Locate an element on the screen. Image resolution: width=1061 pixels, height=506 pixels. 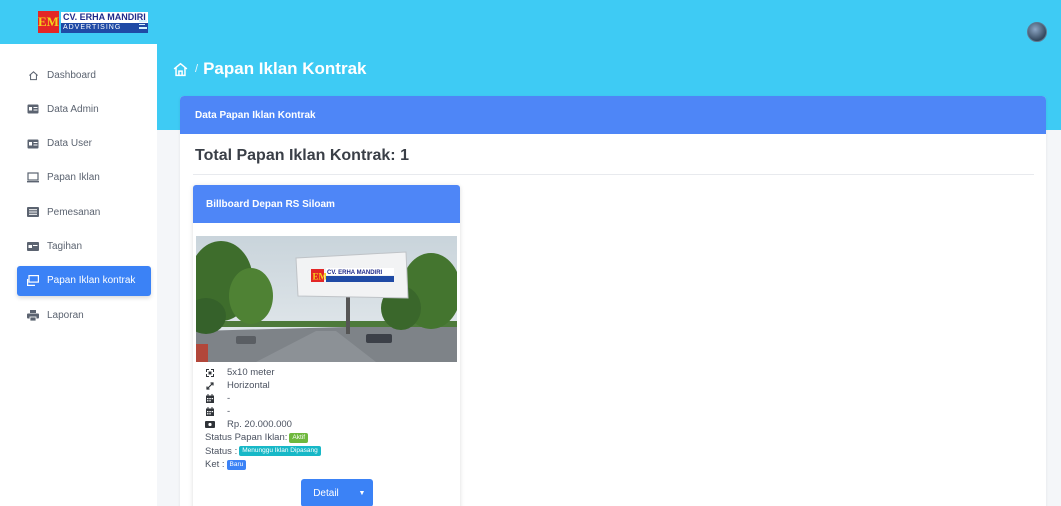
caret-down-icon: ▼ is located at coordinates (362, 493).